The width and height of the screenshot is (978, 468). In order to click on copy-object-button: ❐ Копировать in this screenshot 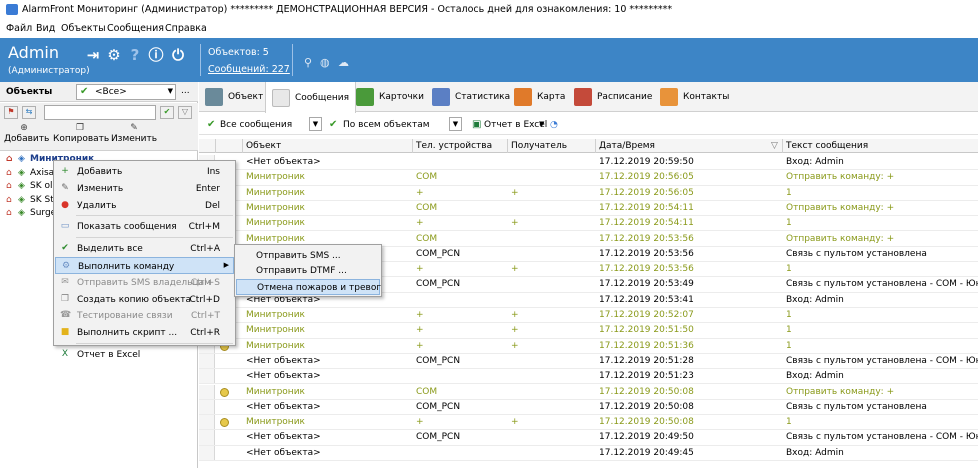, I will do `click(81, 133)`.